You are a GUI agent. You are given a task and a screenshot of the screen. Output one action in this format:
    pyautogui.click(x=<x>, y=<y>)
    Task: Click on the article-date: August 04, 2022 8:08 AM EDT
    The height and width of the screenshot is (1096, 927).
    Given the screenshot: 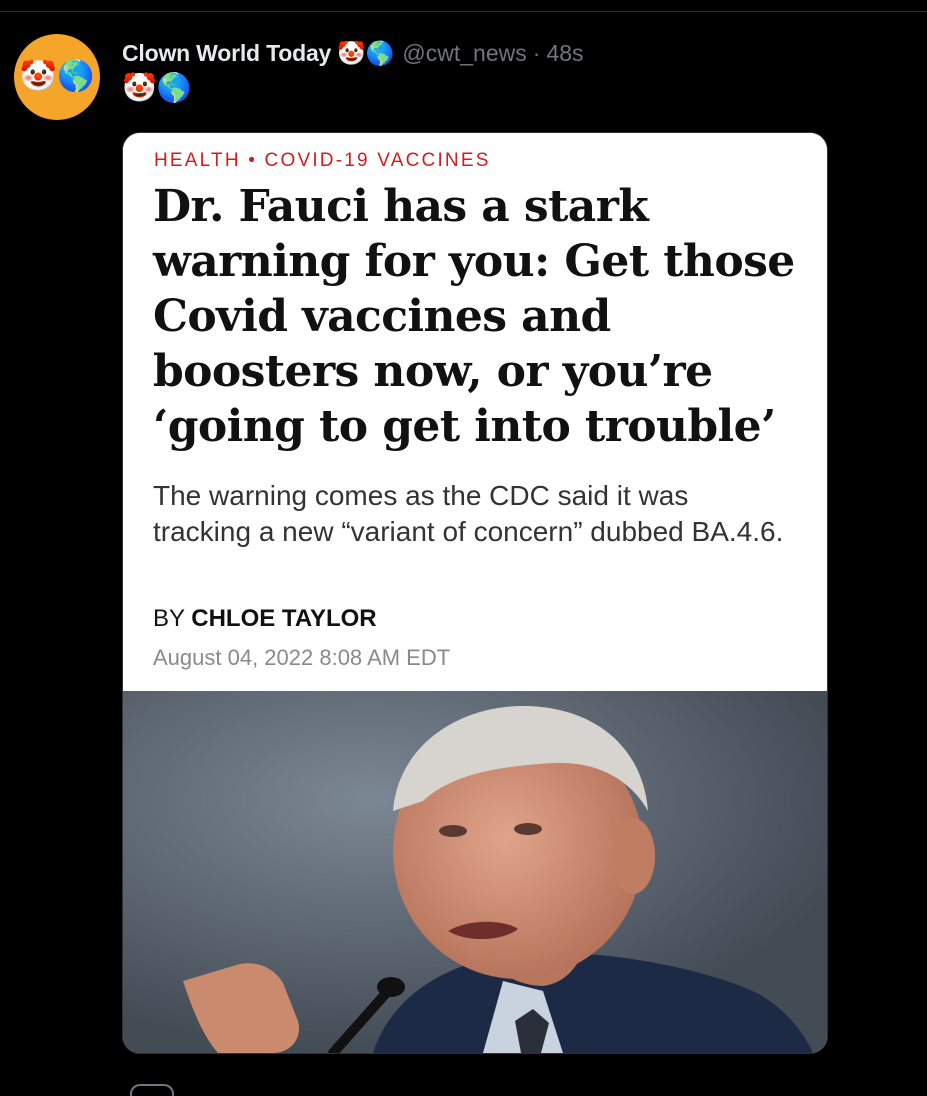 What is the action you would take?
    pyautogui.click(x=302, y=657)
    